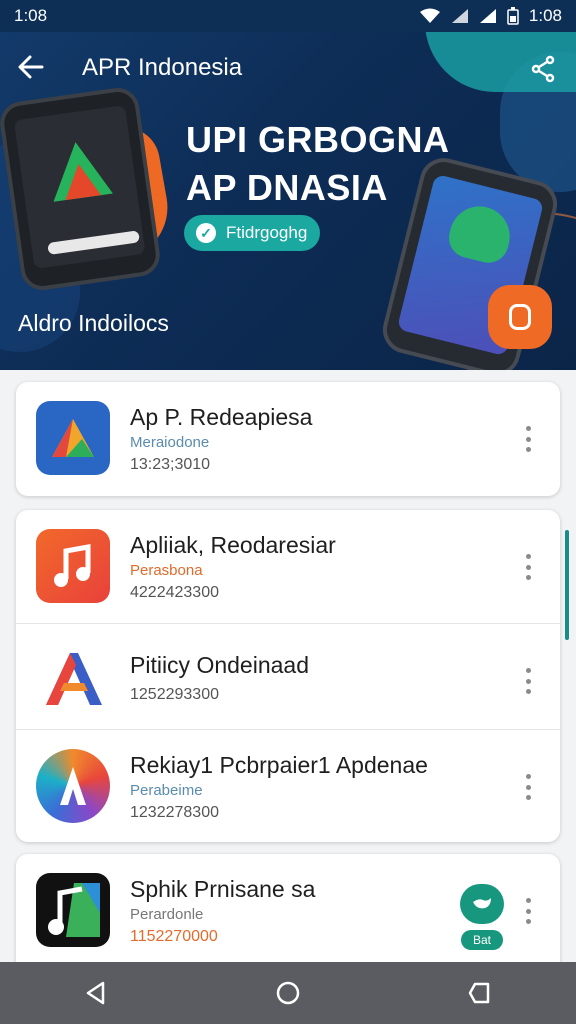 This screenshot has width=576, height=1024. I want to click on hero-title: UPI GRBOGNA AP DNASIA, so click(318, 164).